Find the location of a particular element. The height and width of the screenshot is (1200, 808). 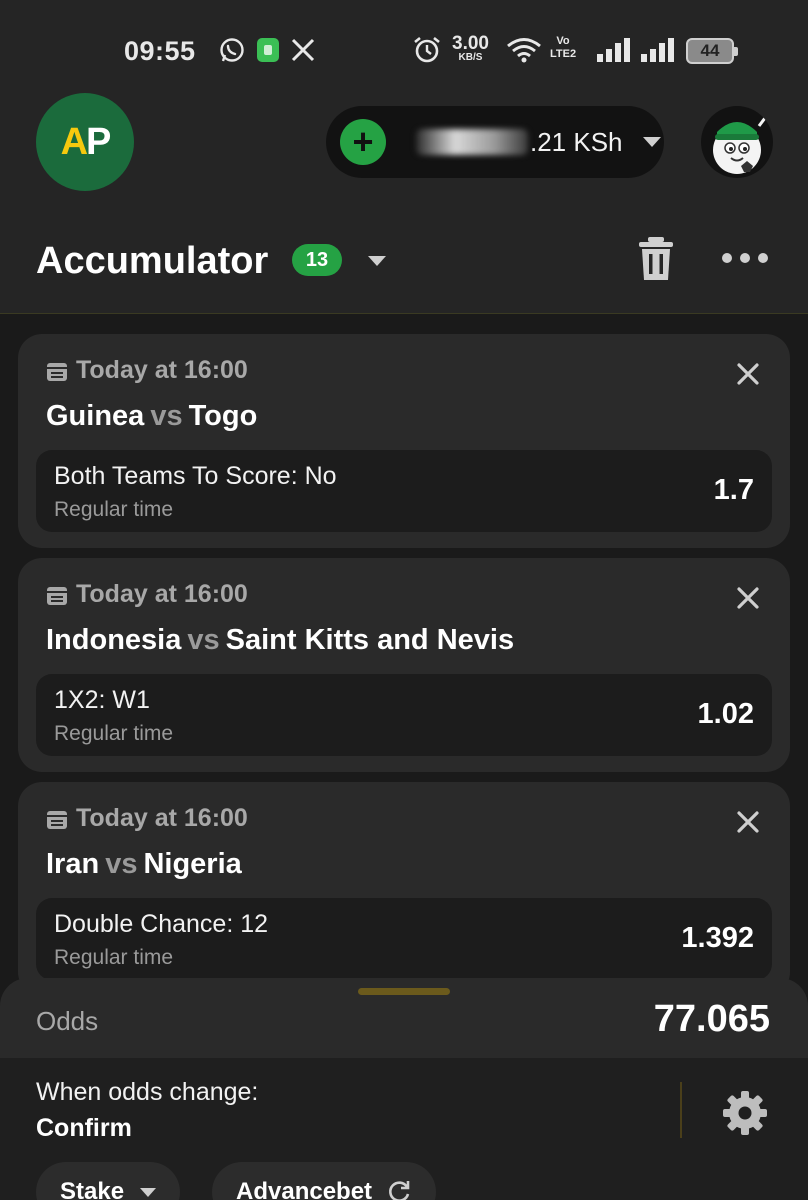

wifi-icon is located at coordinates (524, 50).